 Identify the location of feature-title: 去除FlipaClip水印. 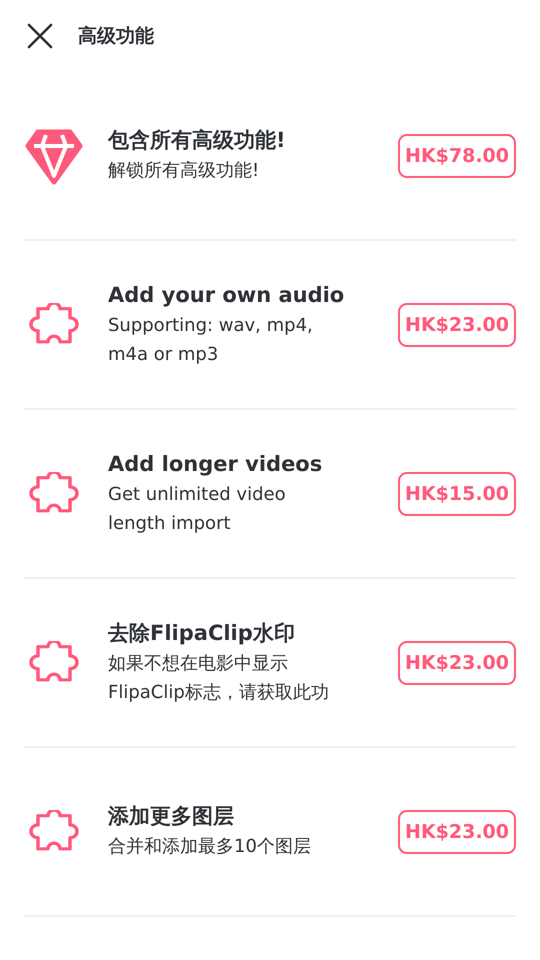
(202, 633).